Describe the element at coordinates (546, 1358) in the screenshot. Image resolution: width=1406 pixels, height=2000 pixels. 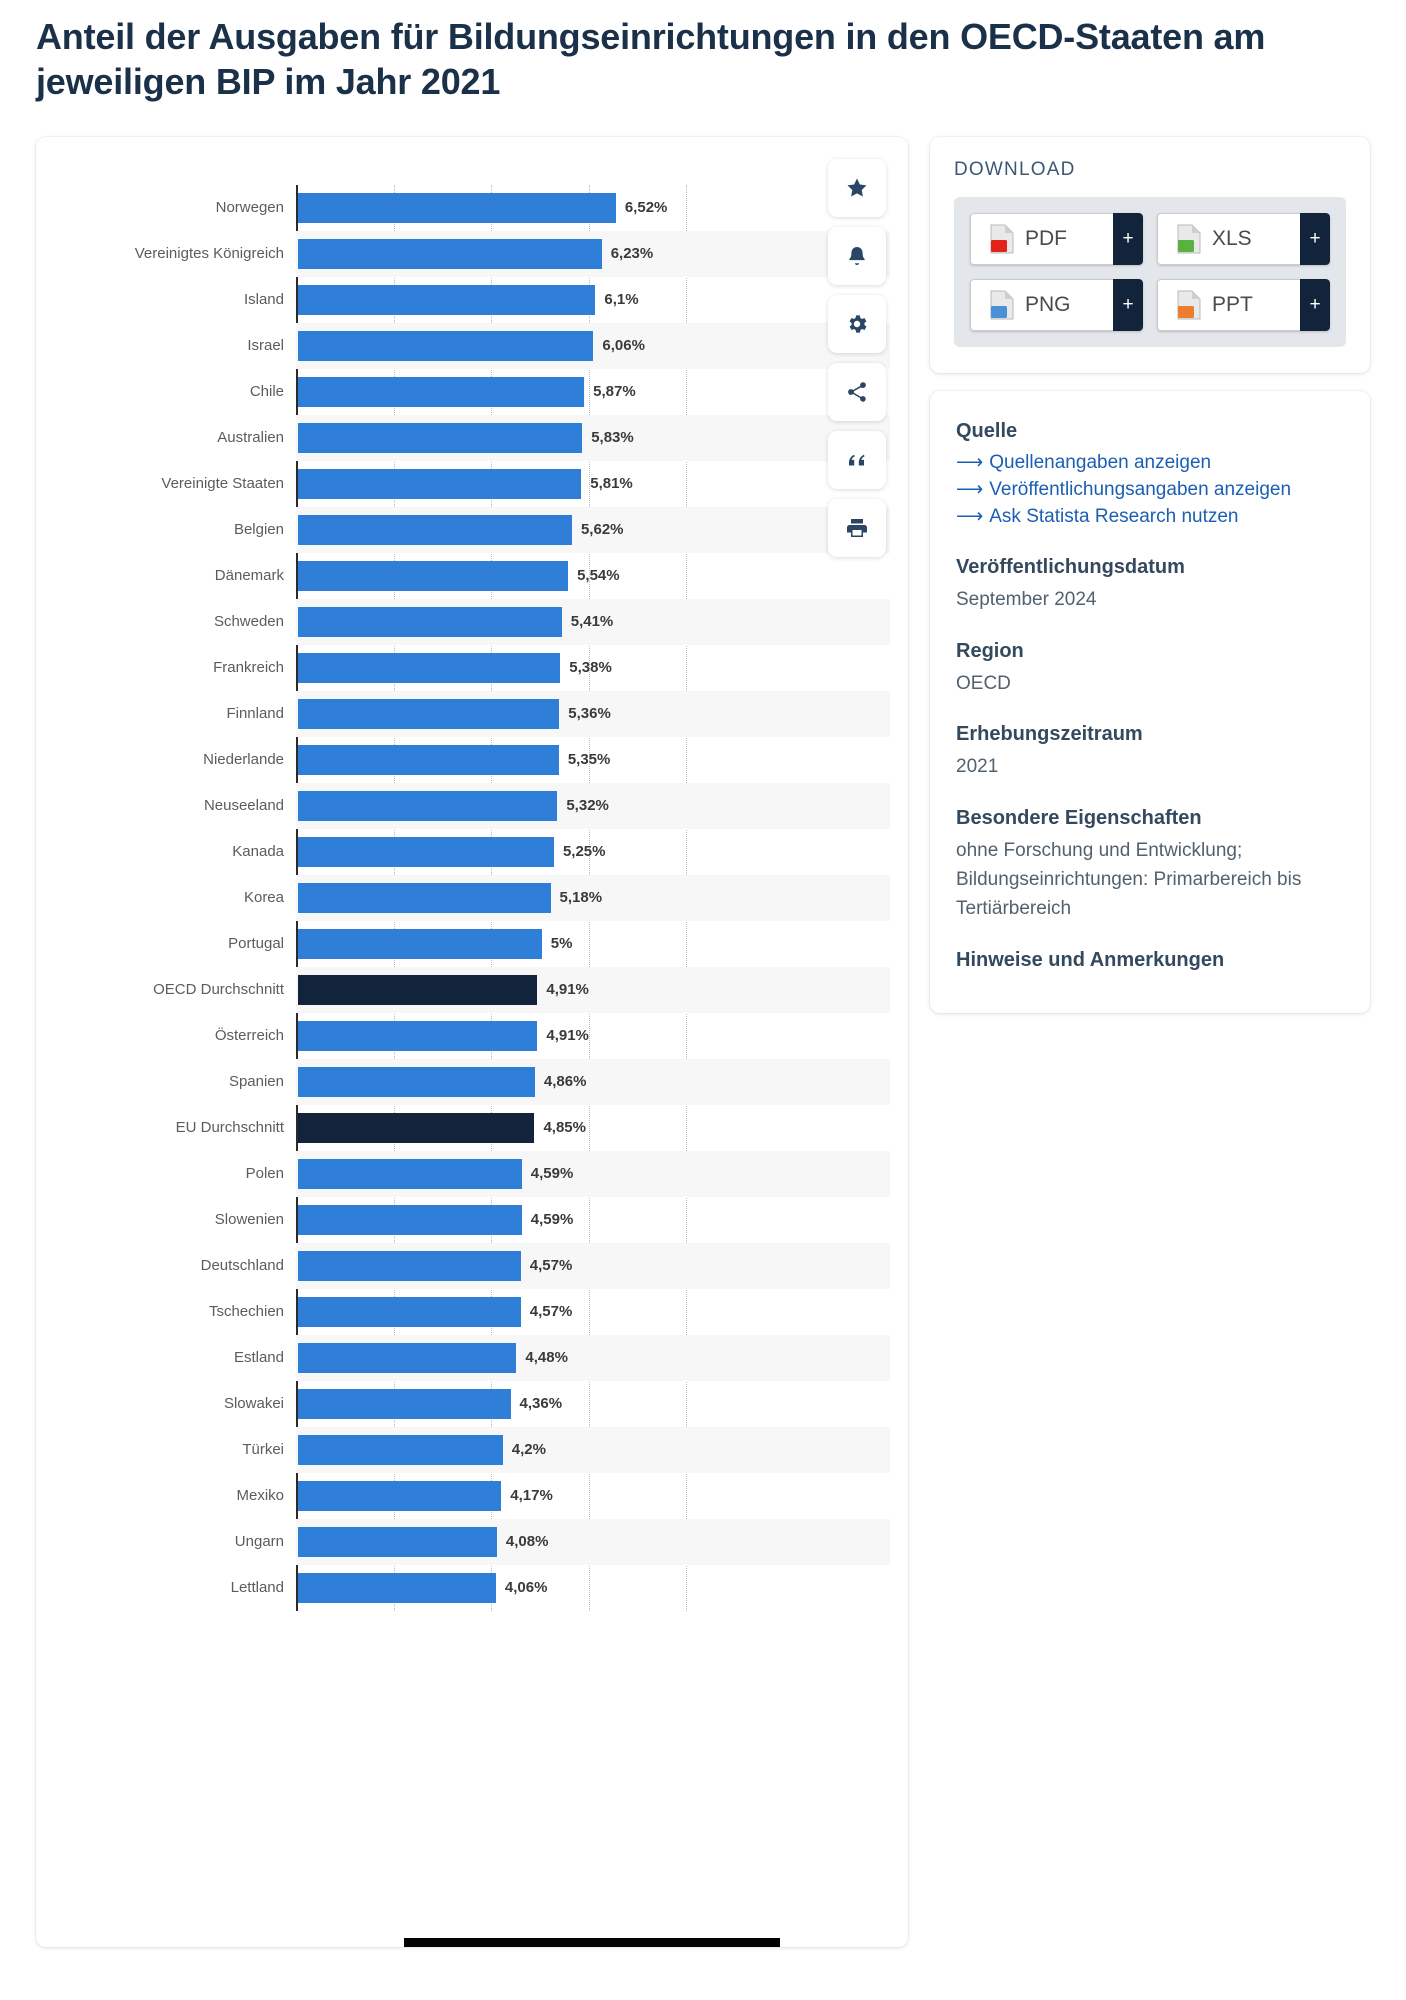
I see `bar-value-label: 4,48%` at that location.